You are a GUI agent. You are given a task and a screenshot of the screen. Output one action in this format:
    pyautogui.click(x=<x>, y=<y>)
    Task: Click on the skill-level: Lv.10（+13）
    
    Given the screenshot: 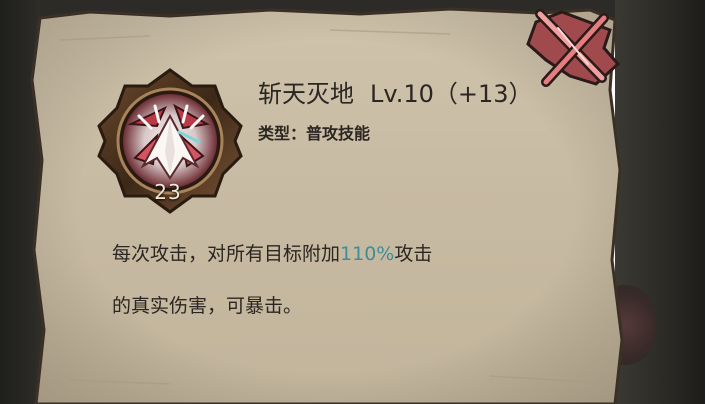 What is the action you would take?
    pyautogui.click(x=451, y=94)
    